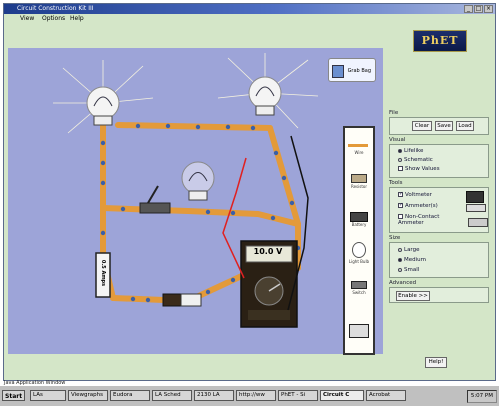 The height and width of the screenshot is (406, 499). What do you see at coordinates (415, 260) in the screenshot?
I see `size-medium-label: Medium` at bounding box center [415, 260].